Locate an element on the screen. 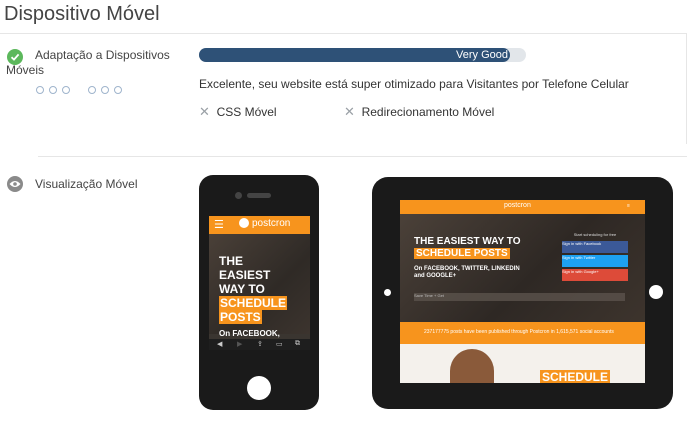 This screenshot has height=423, width=687. forward-icon: ▶ is located at coordinates (240, 344).